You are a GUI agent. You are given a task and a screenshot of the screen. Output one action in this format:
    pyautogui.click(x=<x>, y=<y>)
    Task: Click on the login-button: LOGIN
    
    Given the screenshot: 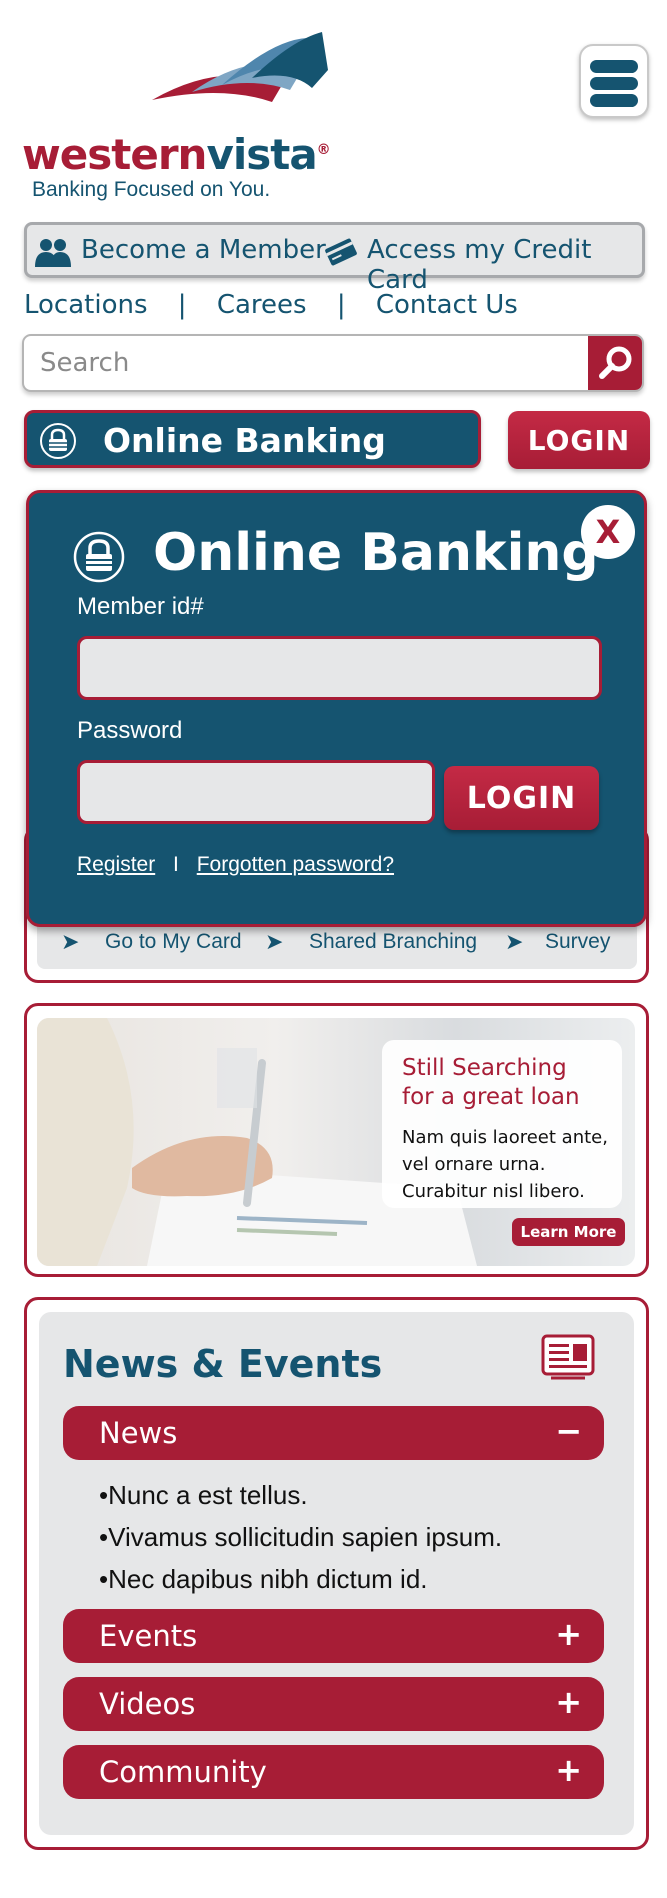 What is the action you would take?
    pyautogui.click(x=579, y=440)
    